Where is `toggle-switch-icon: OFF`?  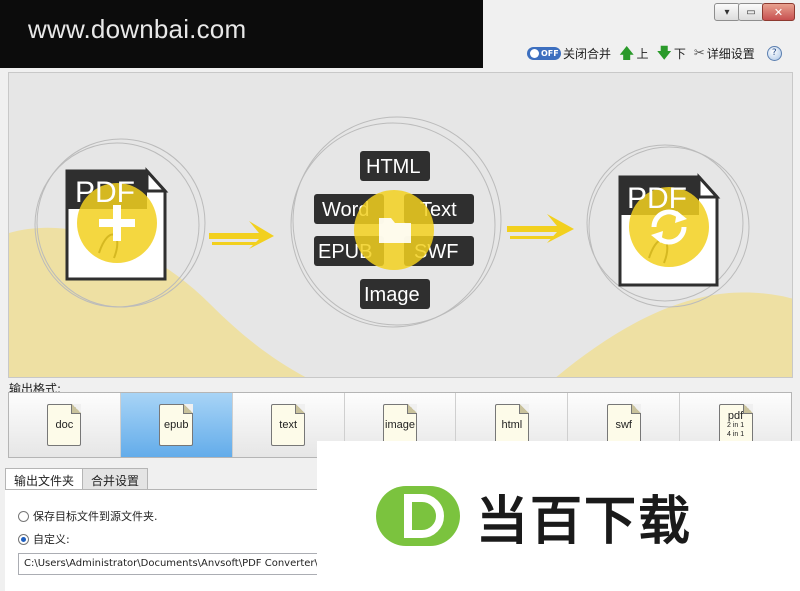
toggle-switch-icon: OFF is located at coordinates (544, 53).